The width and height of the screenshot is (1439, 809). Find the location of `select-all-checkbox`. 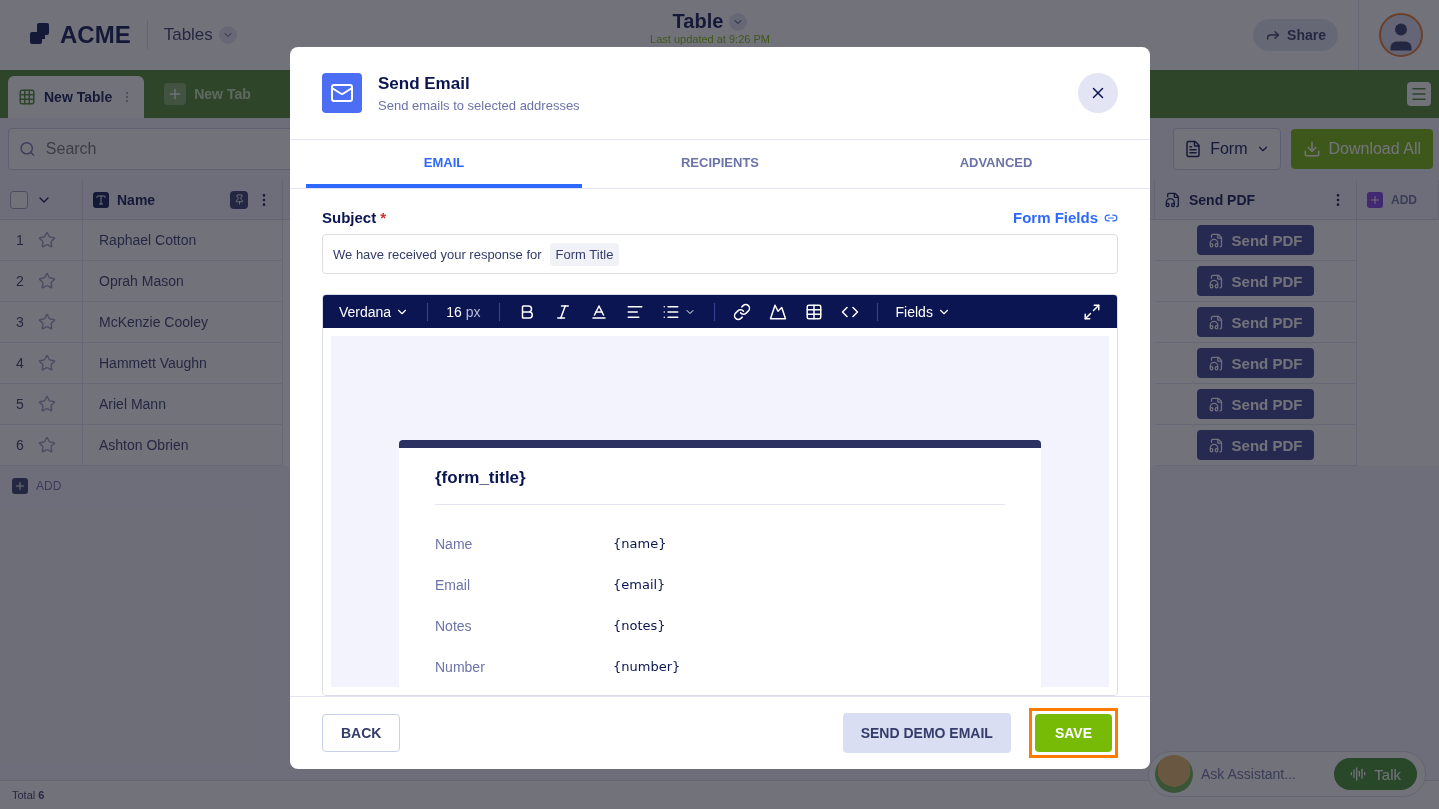

select-all-checkbox is located at coordinates (19, 199).